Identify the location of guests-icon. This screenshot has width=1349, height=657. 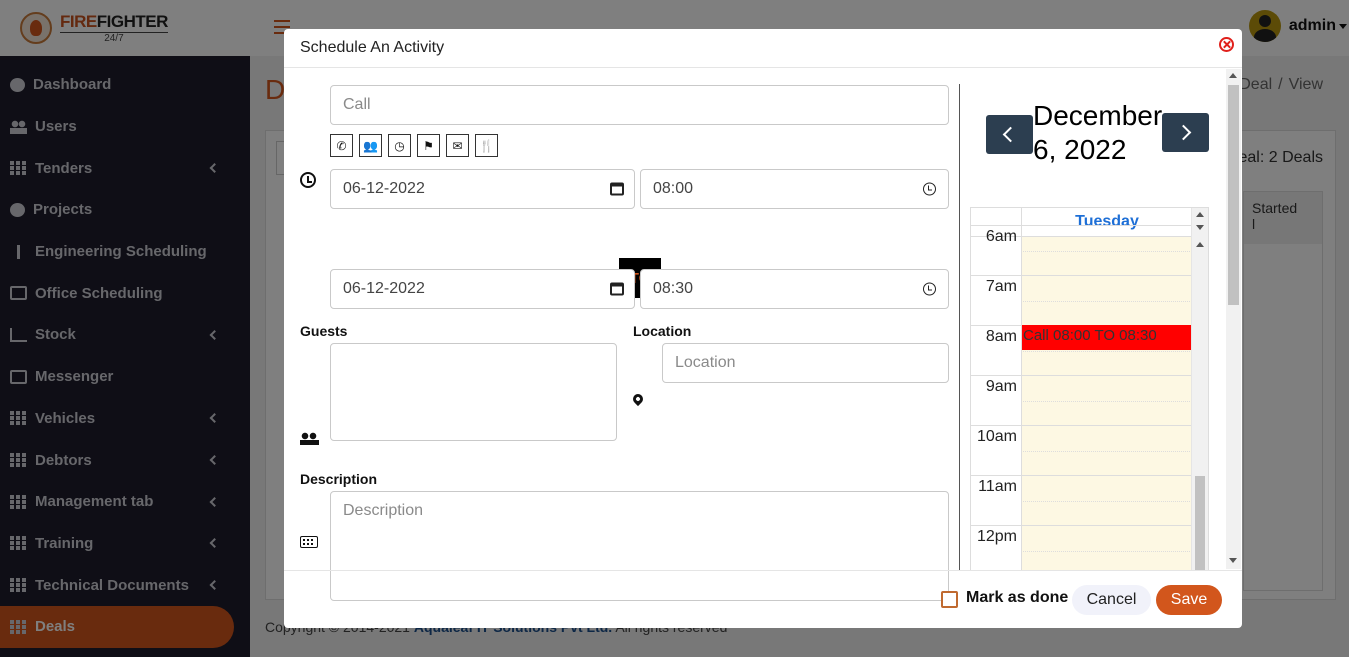
(309, 438).